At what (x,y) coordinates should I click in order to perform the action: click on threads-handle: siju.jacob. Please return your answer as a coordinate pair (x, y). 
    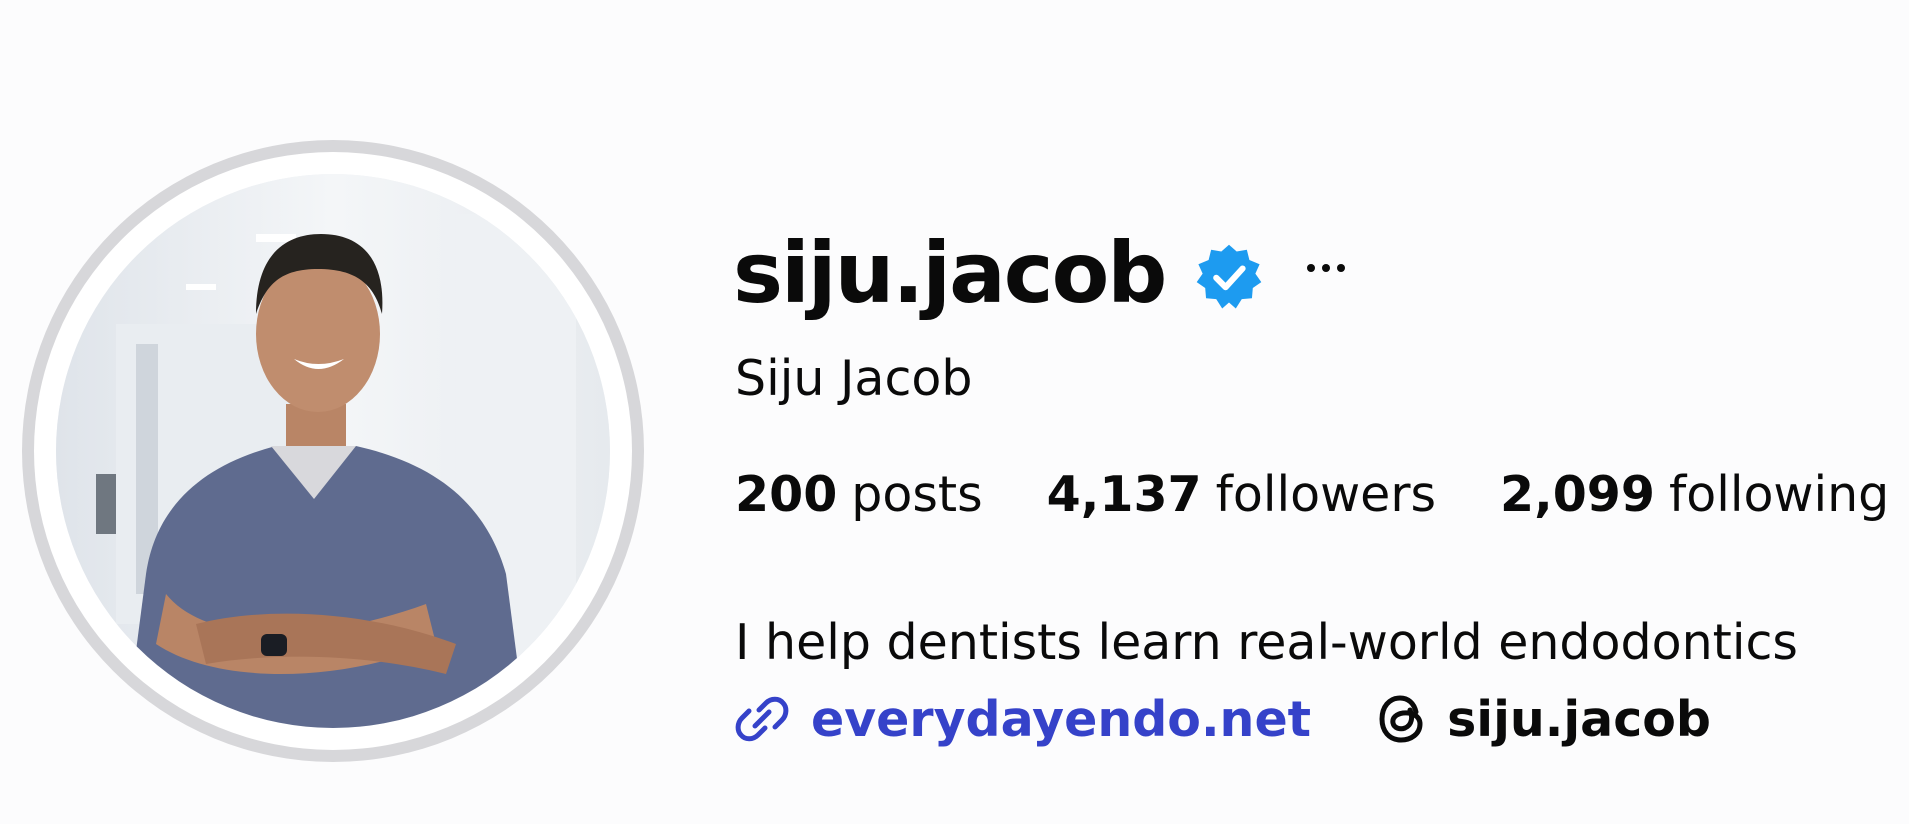
    Looking at the image, I should click on (1579, 719).